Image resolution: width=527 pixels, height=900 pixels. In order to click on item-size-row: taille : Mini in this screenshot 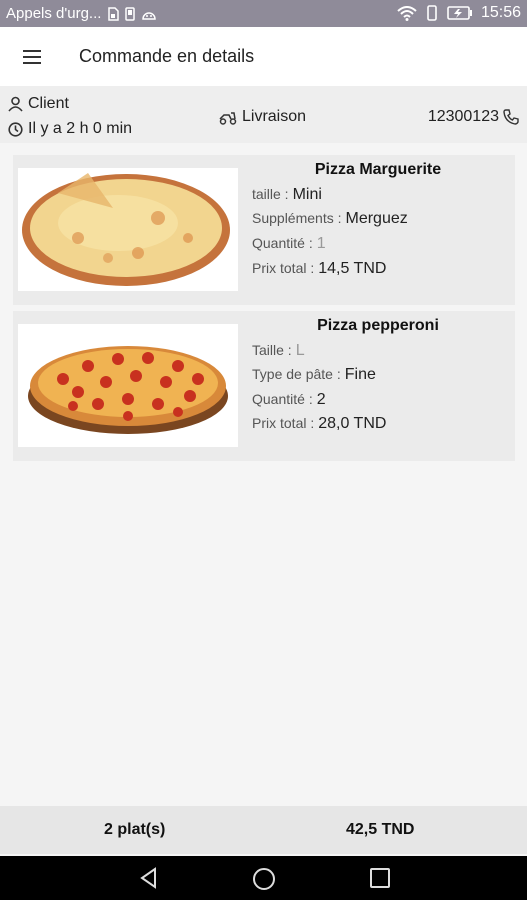, I will do `click(287, 195)`.